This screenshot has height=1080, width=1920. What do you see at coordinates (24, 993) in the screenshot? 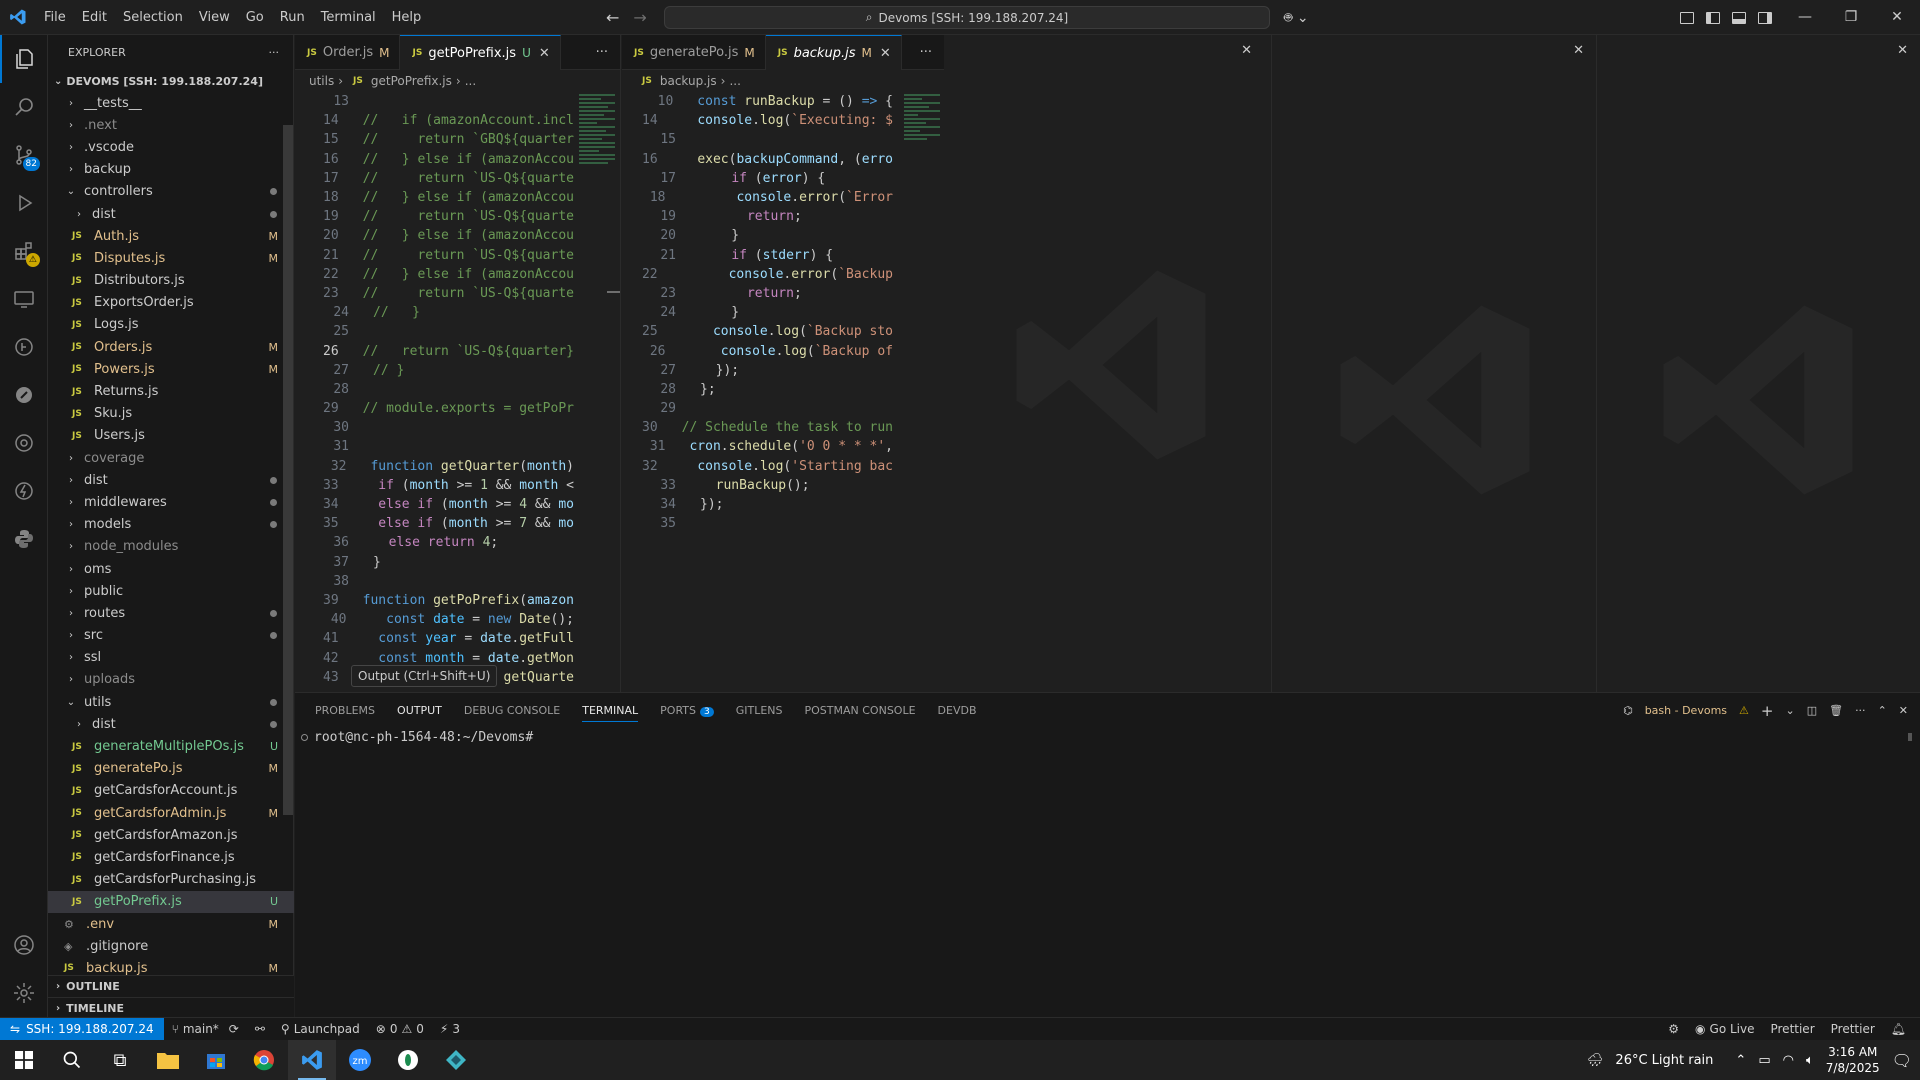
I see `manage-gear-icon` at bounding box center [24, 993].